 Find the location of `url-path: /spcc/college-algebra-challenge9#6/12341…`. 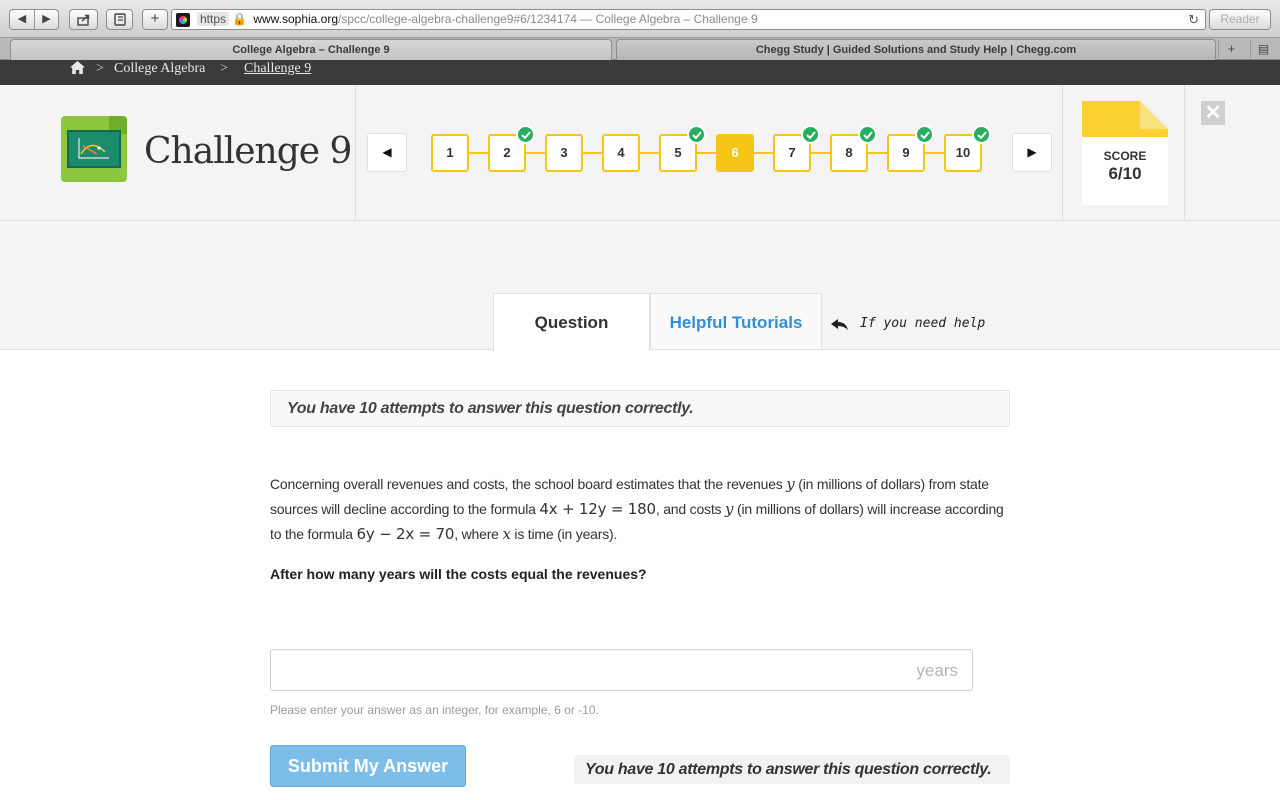

url-path: /spcc/college-algebra-challenge9#6/12341… is located at coordinates (457, 19).